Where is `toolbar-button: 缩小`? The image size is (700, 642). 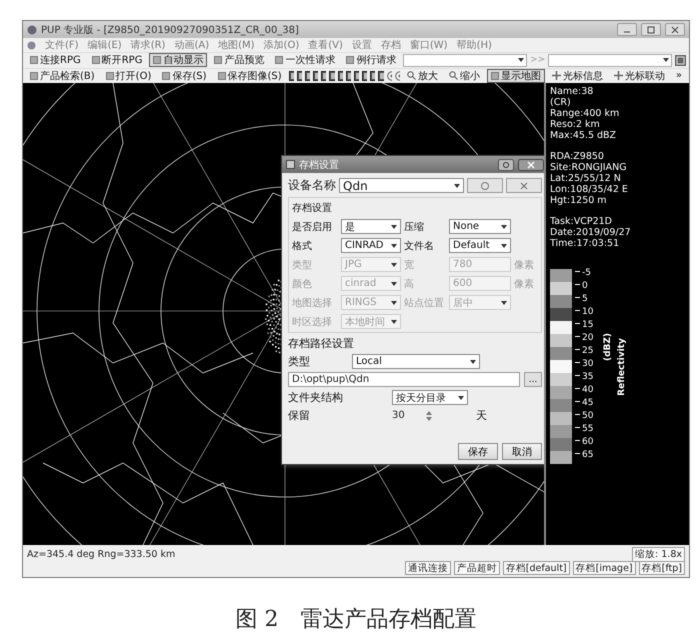 toolbar-button: 缩小 is located at coordinates (464, 75).